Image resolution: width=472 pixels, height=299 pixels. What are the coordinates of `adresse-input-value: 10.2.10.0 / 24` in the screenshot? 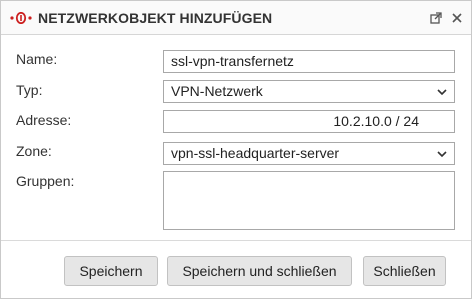 It's located at (376, 121).